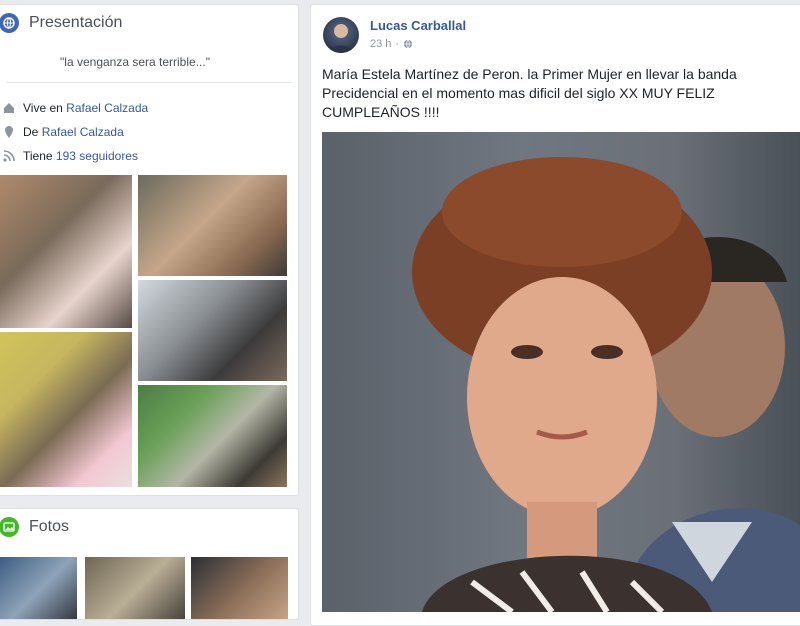 This screenshot has height=626, width=800. What do you see at coordinates (408, 44) in the screenshot?
I see `audience-globe-icon` at bounding box center [408, 44].